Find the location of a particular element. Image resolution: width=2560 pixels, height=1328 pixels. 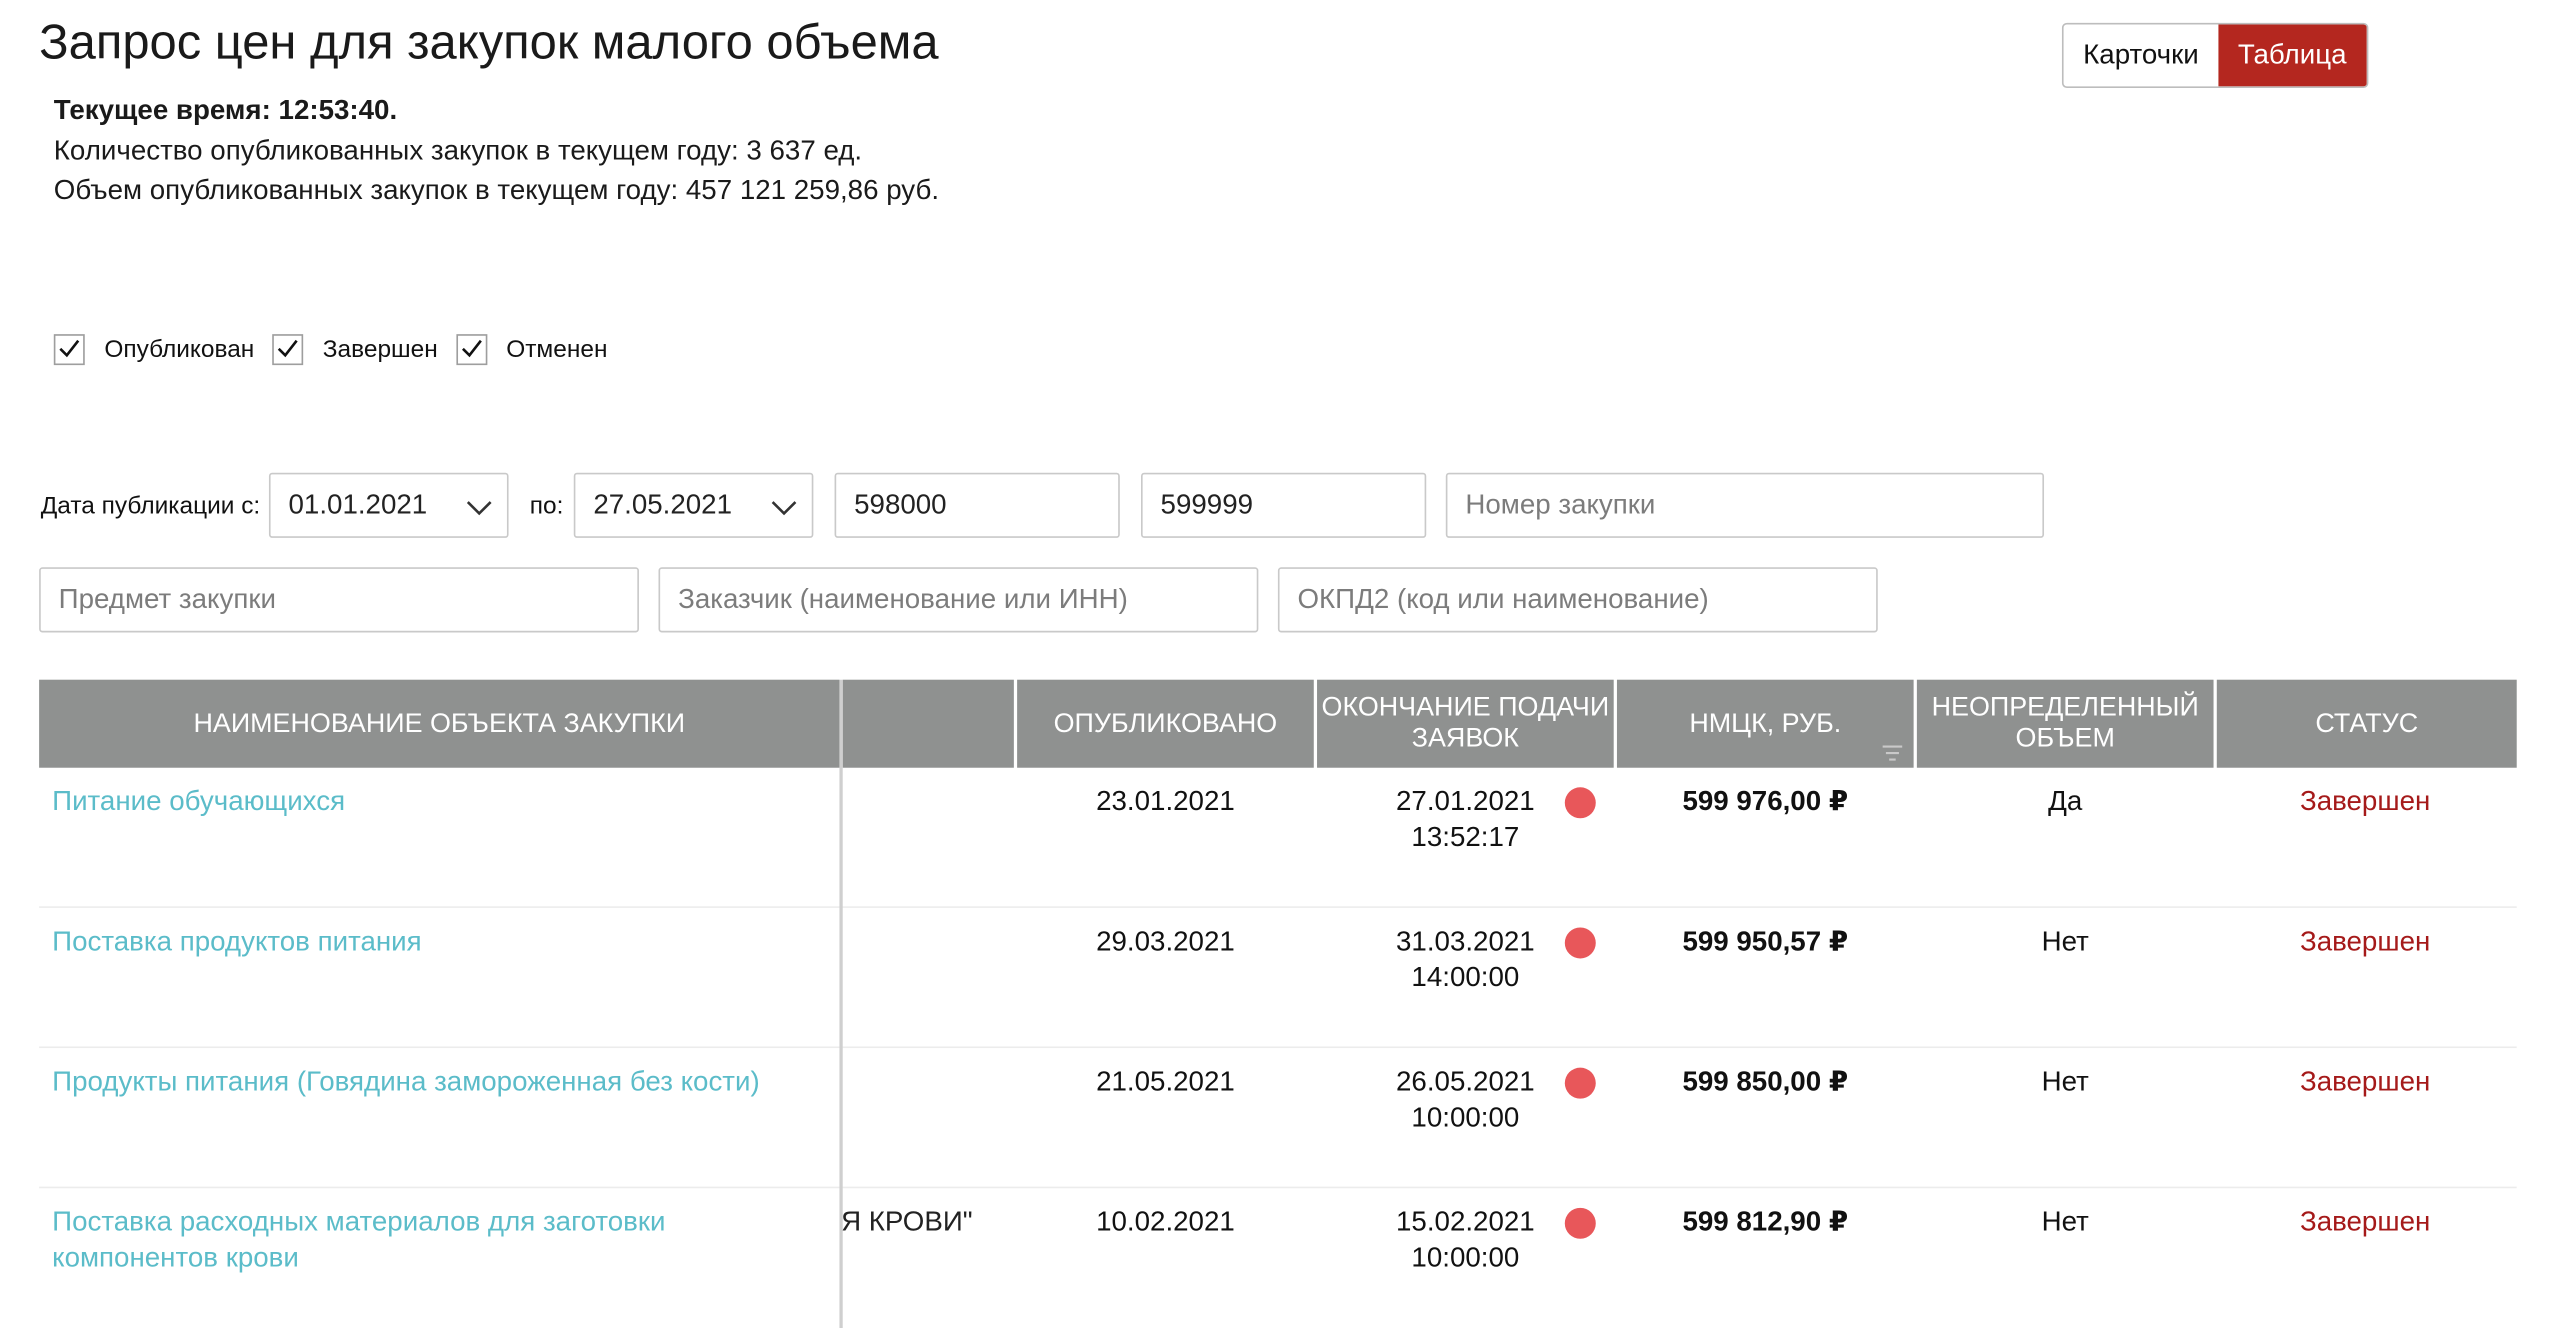

sort-icon is located at coordinates (1892, 753).